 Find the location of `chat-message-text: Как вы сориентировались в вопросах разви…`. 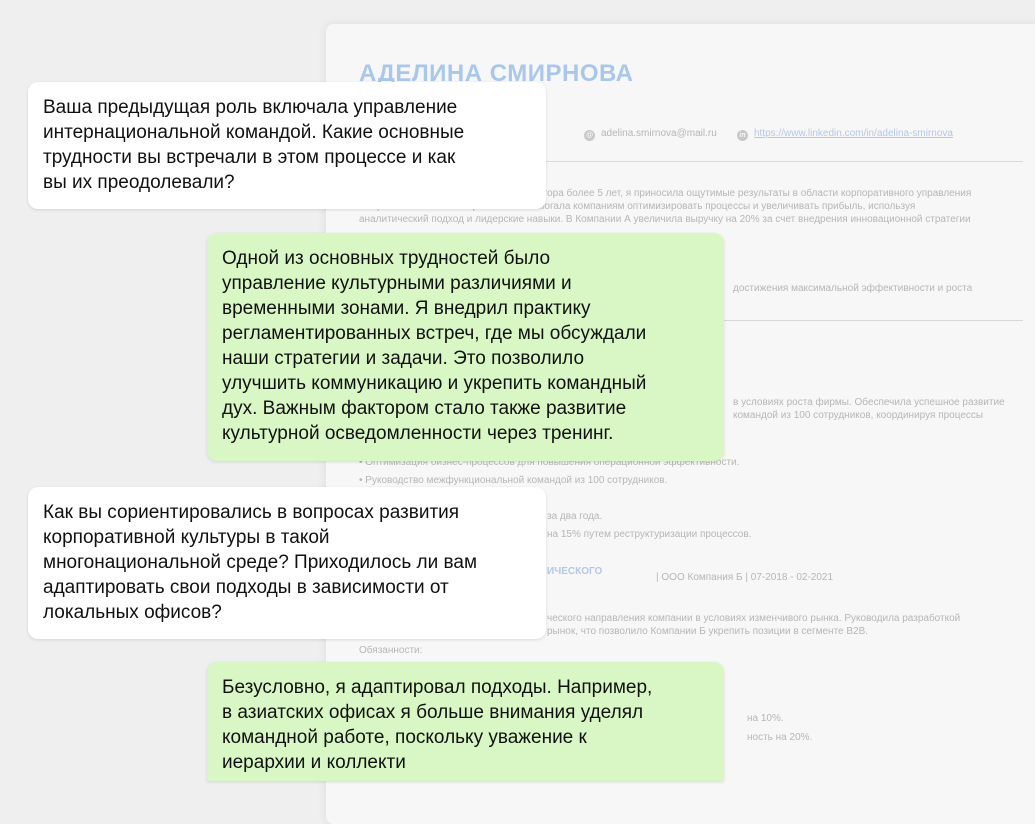

chat-message-text: Как вы сориентировались в вопросах разви… is located at coordinates (260, 562).